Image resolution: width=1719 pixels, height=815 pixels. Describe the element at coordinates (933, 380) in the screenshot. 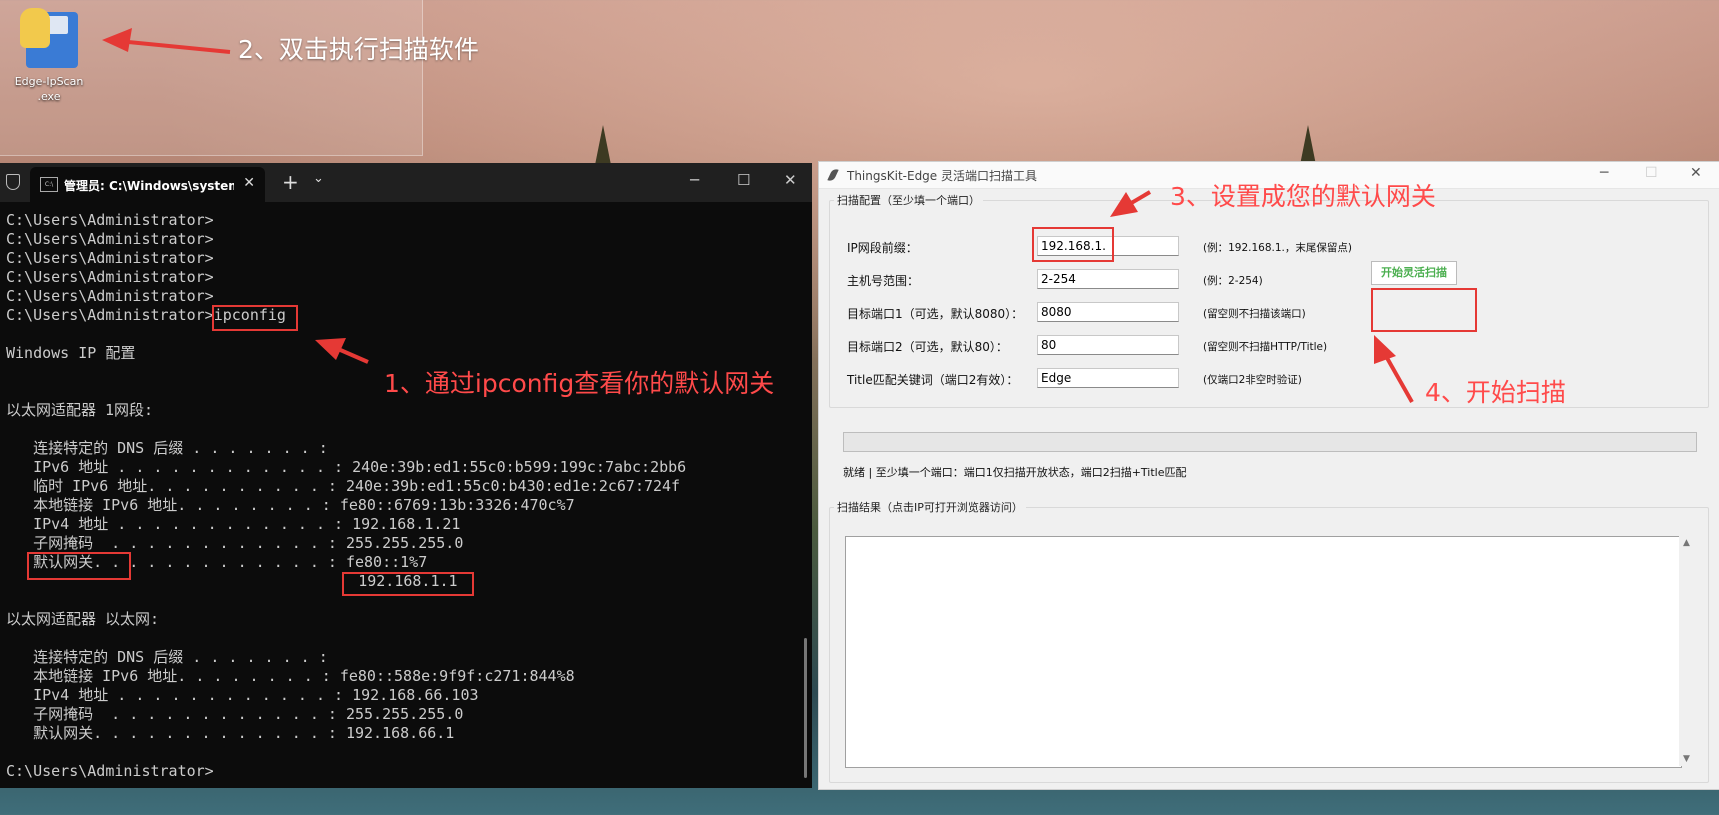

I see `title-keyword-label: Title匹配关键词（端口2有效）：` at that location.